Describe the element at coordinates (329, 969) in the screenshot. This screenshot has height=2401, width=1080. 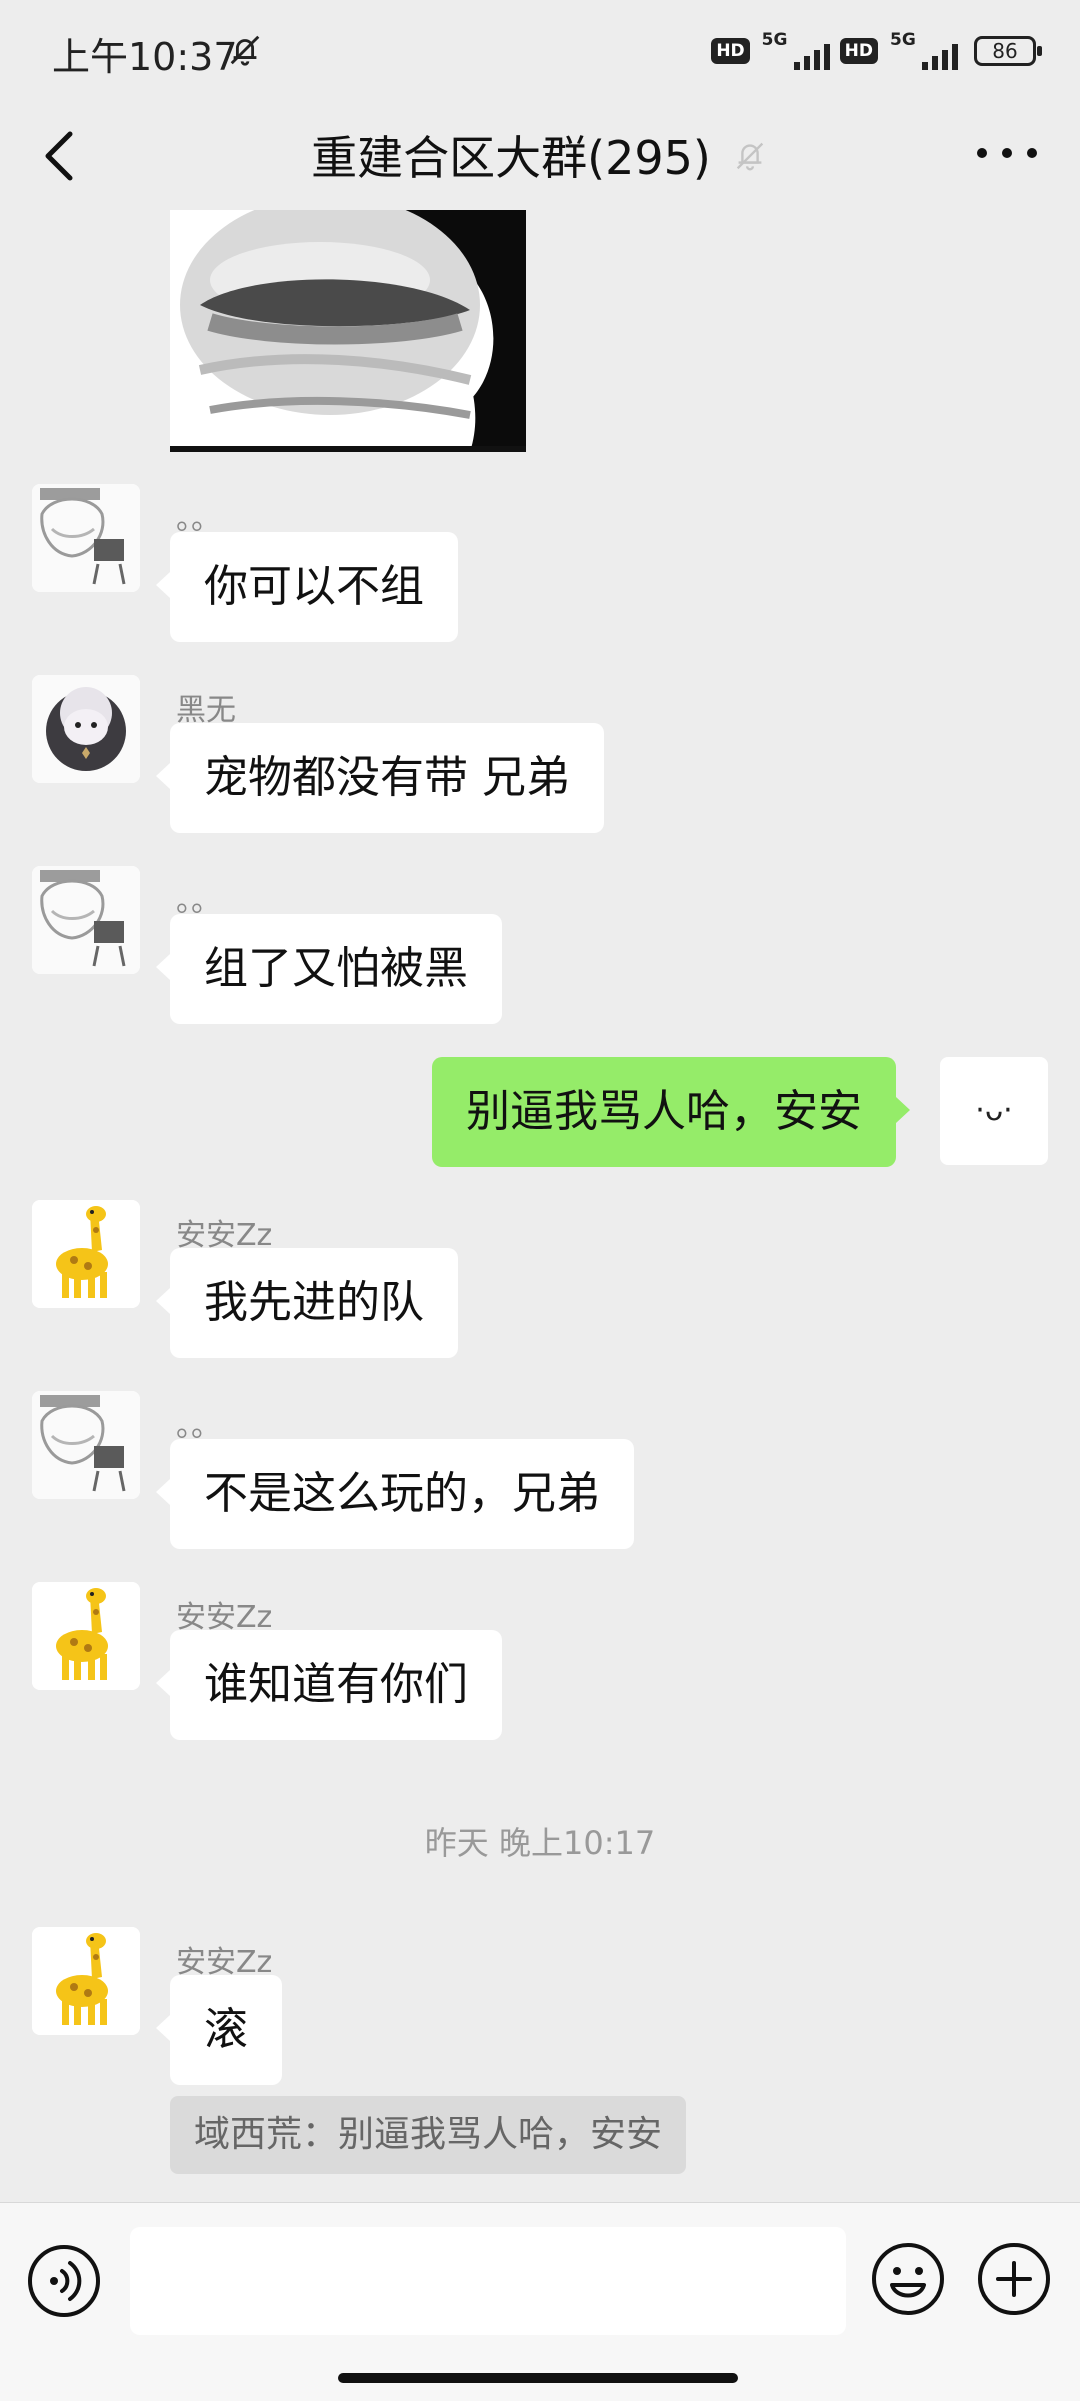
I see `message-bubble: 组了又怕被黑` at that location.